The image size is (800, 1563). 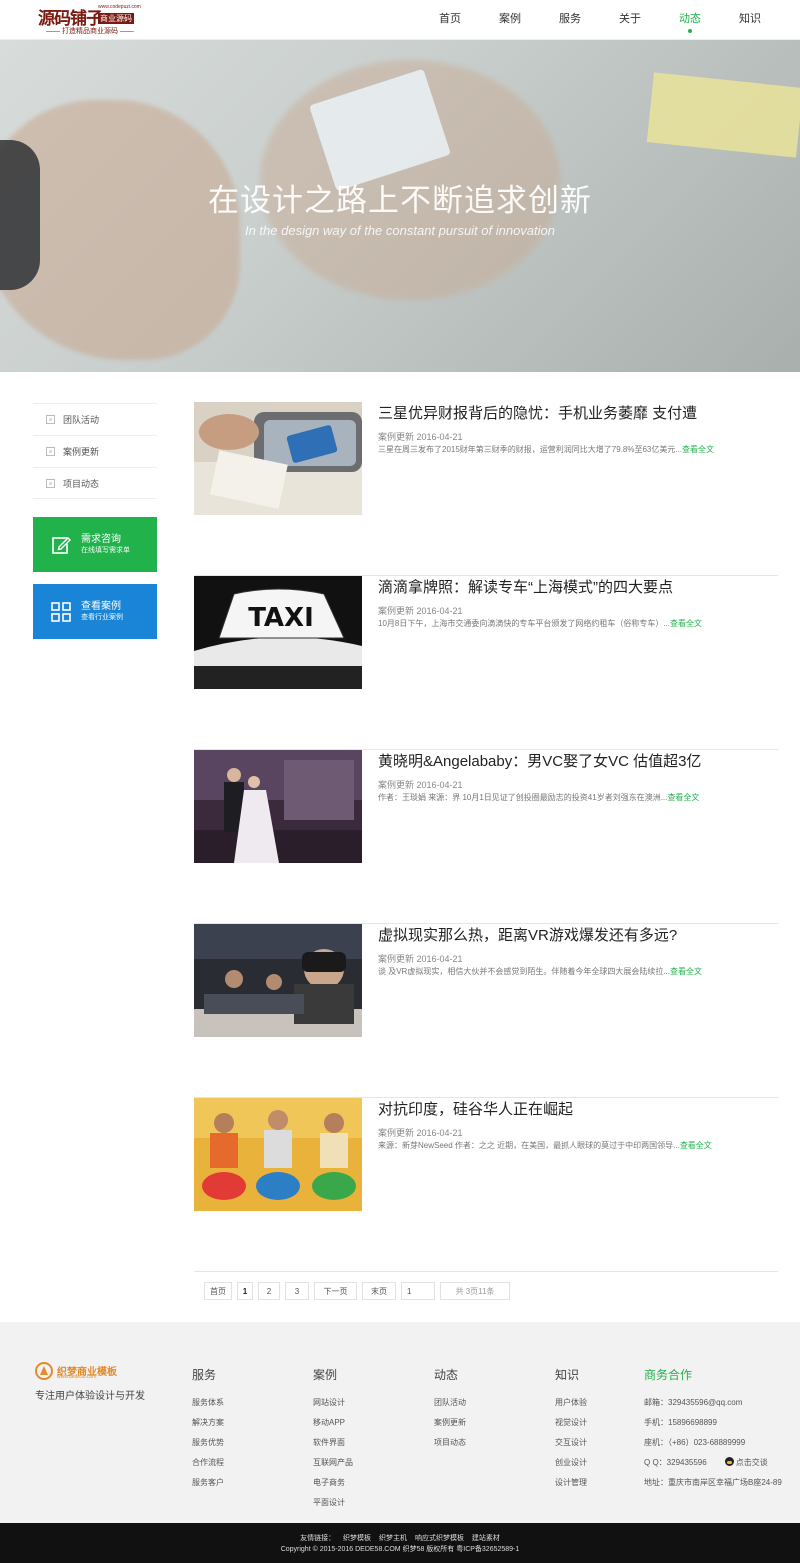 I want to click on page-number: 1, so click(x=245, y=1291).